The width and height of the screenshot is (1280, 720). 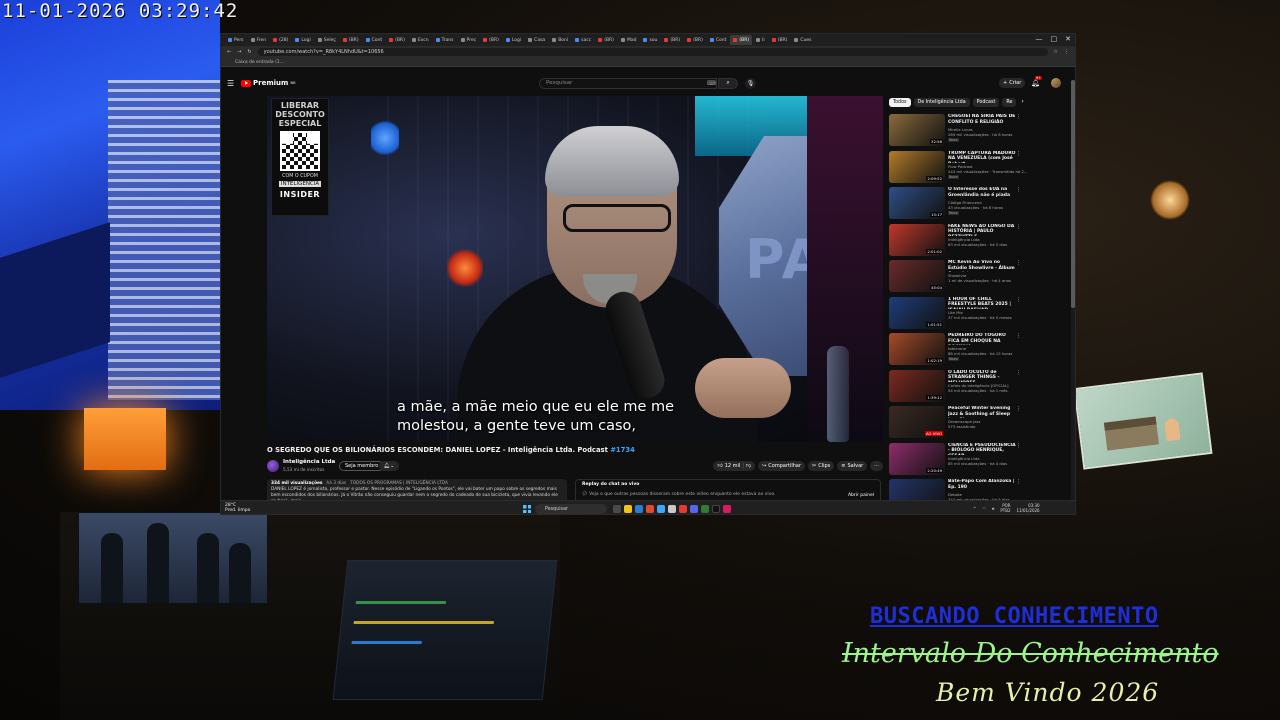 What do you see at coordinates (628, 509) in the screenshot?
I see `file-explorer-icon` at bounding box center [628, 509].